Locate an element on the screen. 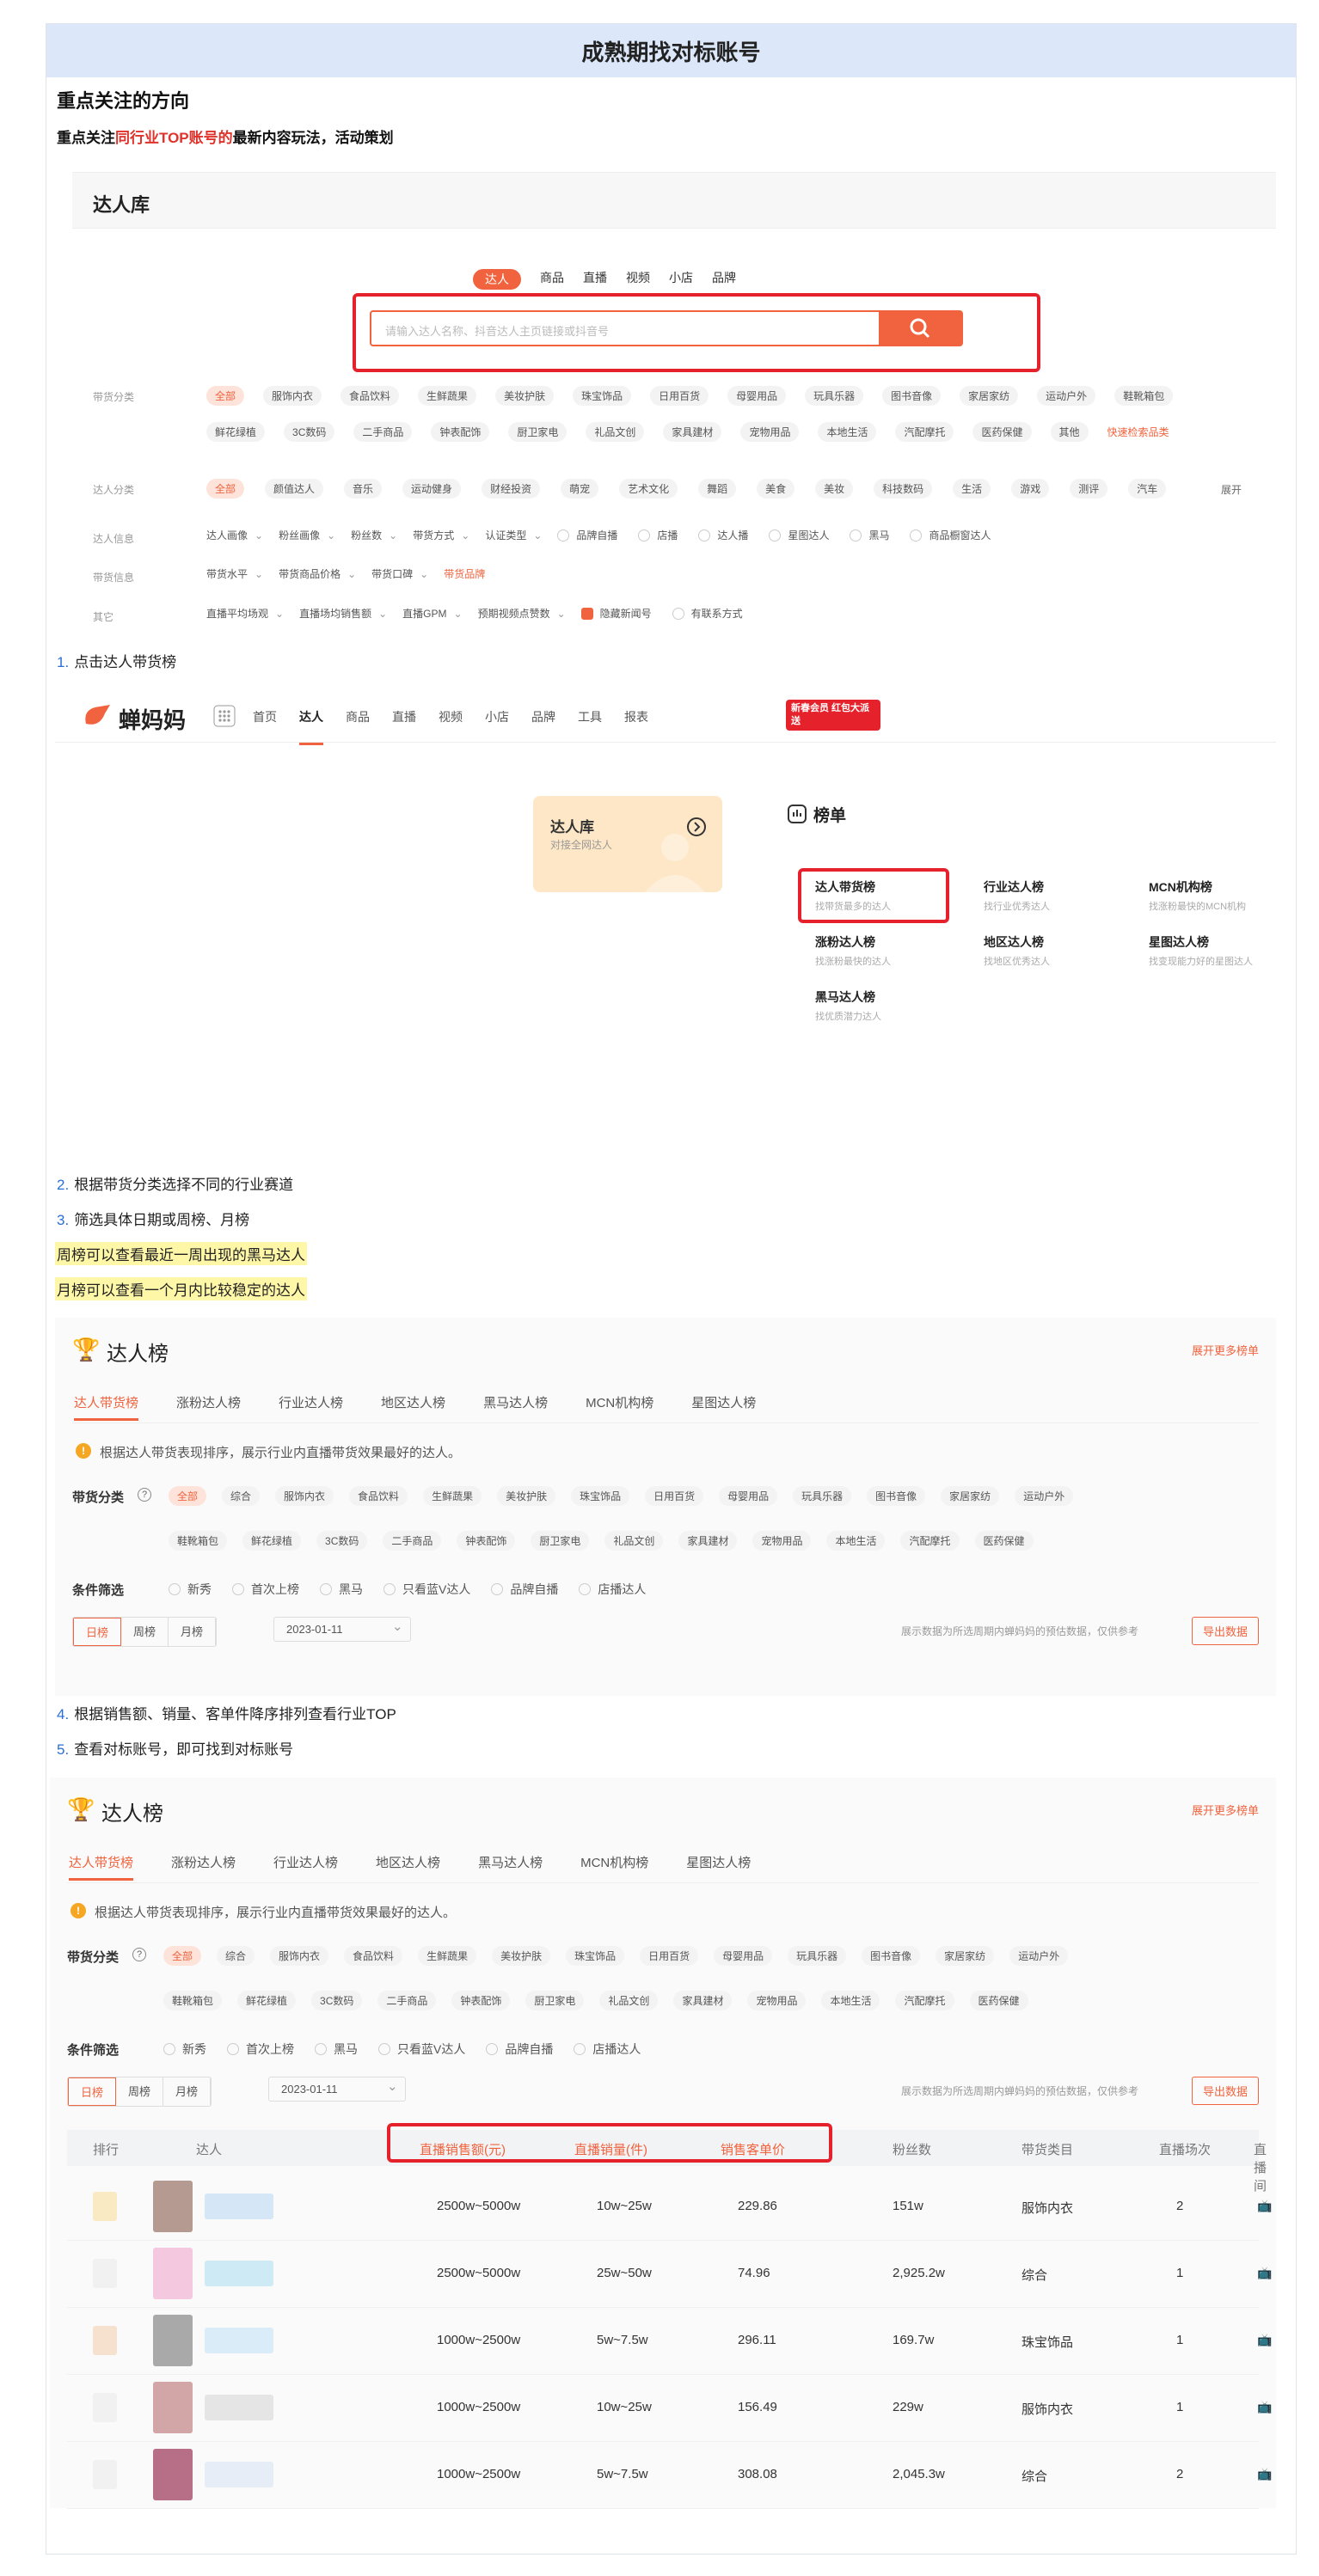 This screenshot has width=1319, height=2576. category-pill: 美妆 is located at coordinates (834, 489).